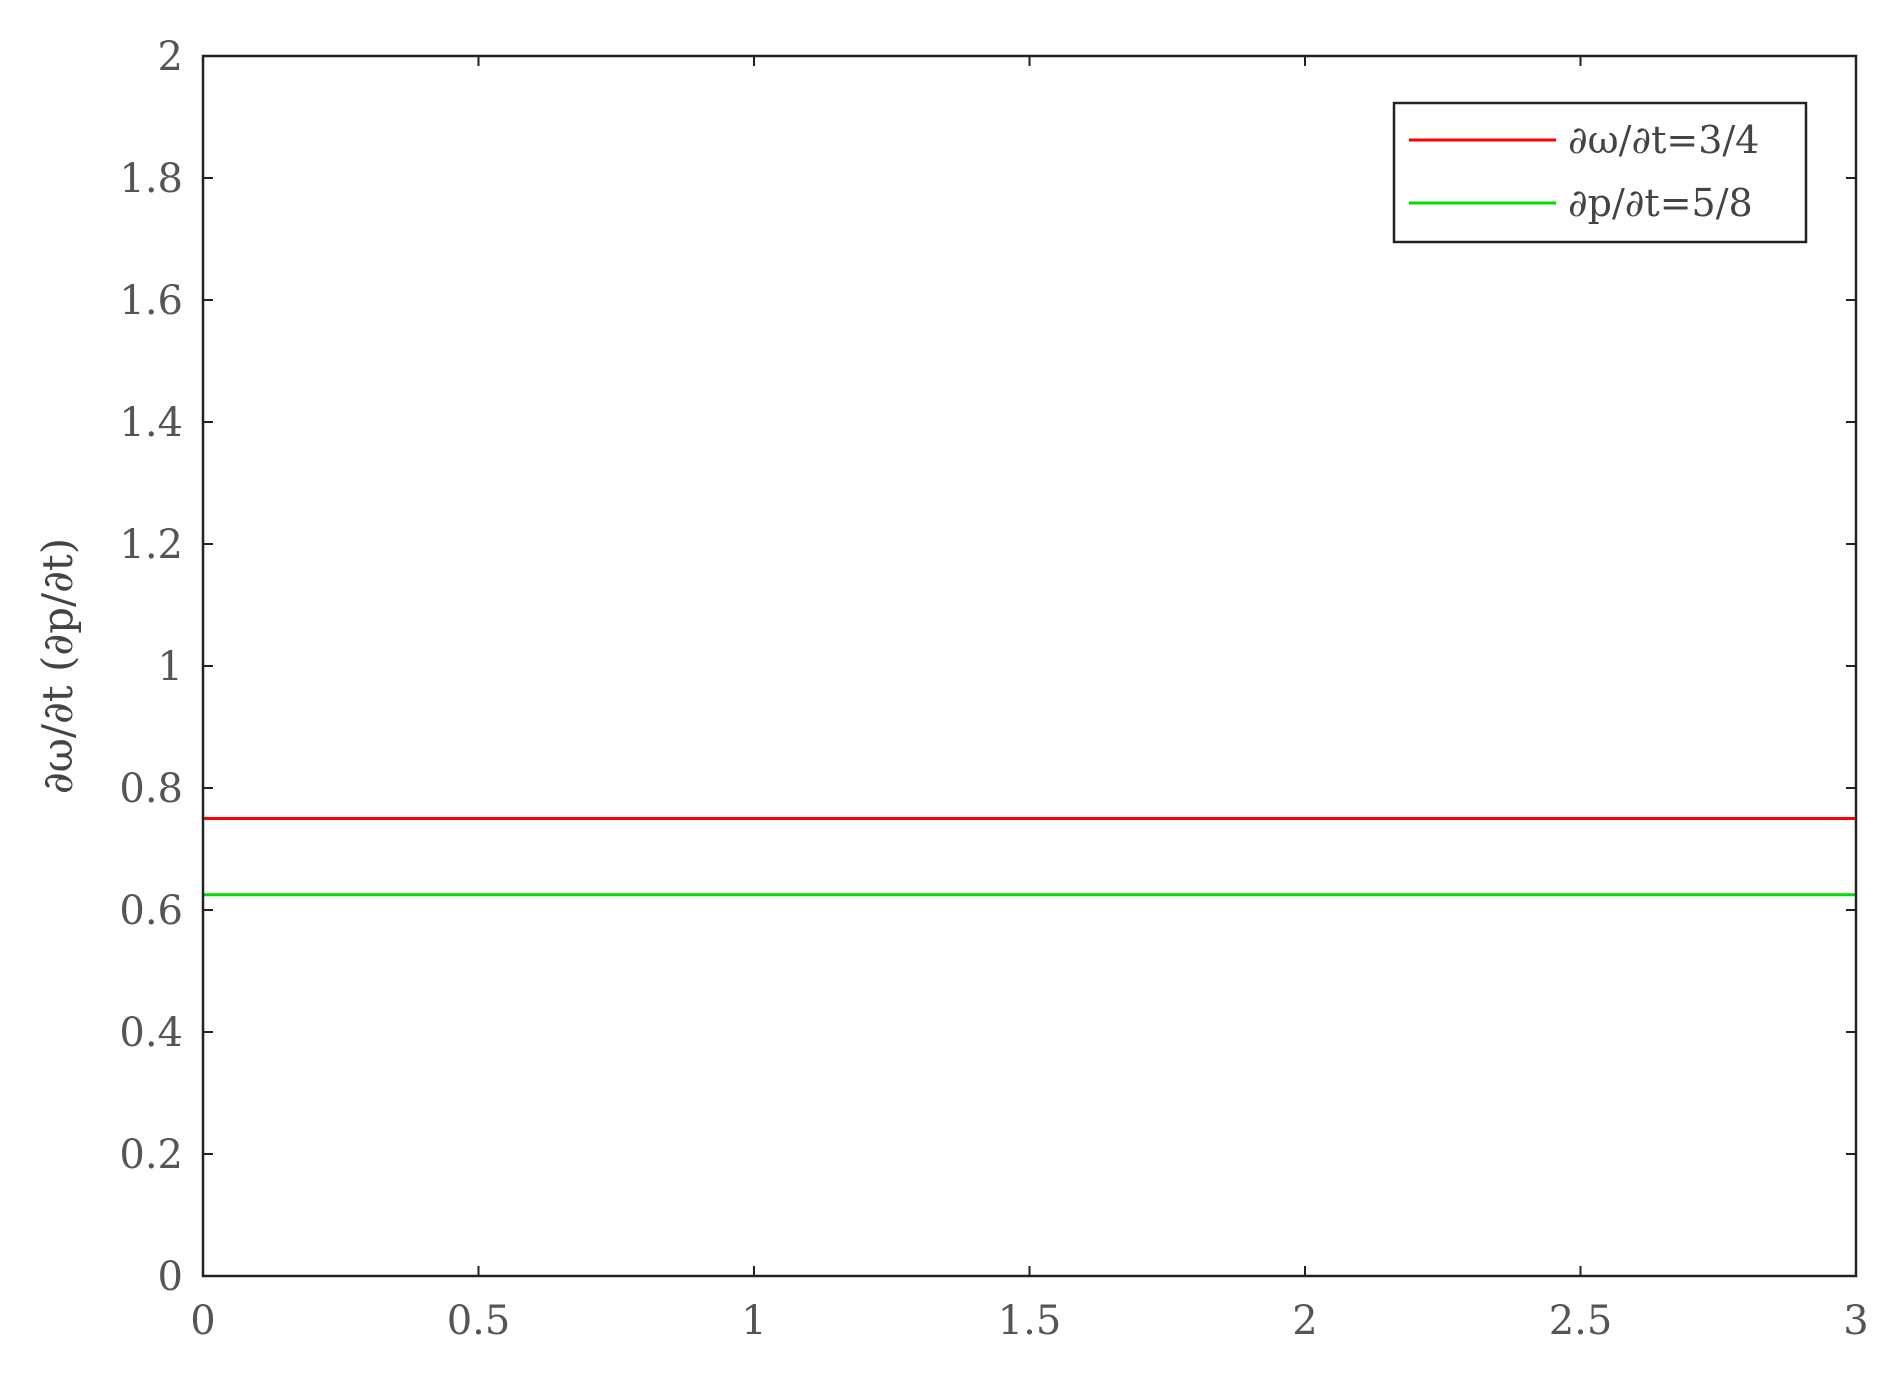 The height and width of the screenshot is (1397, 1901). What do you see at coordinates (57, 666) in the screenshot?
I see `y-axis-label: ∂ω/∂t (∂p/∂t)` at bounding box center [57, 666].